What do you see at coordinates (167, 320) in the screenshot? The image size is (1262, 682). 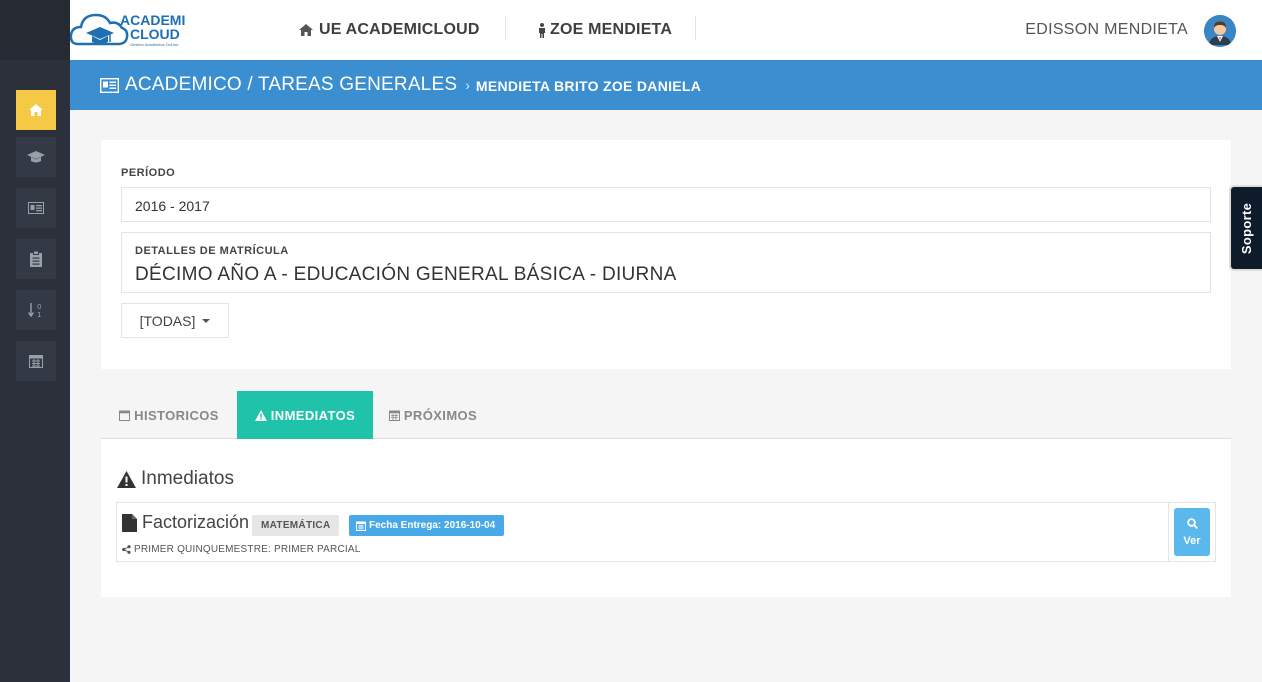 I see `subject-filter-value: [TODAS]` at bounding box center [167, 320].